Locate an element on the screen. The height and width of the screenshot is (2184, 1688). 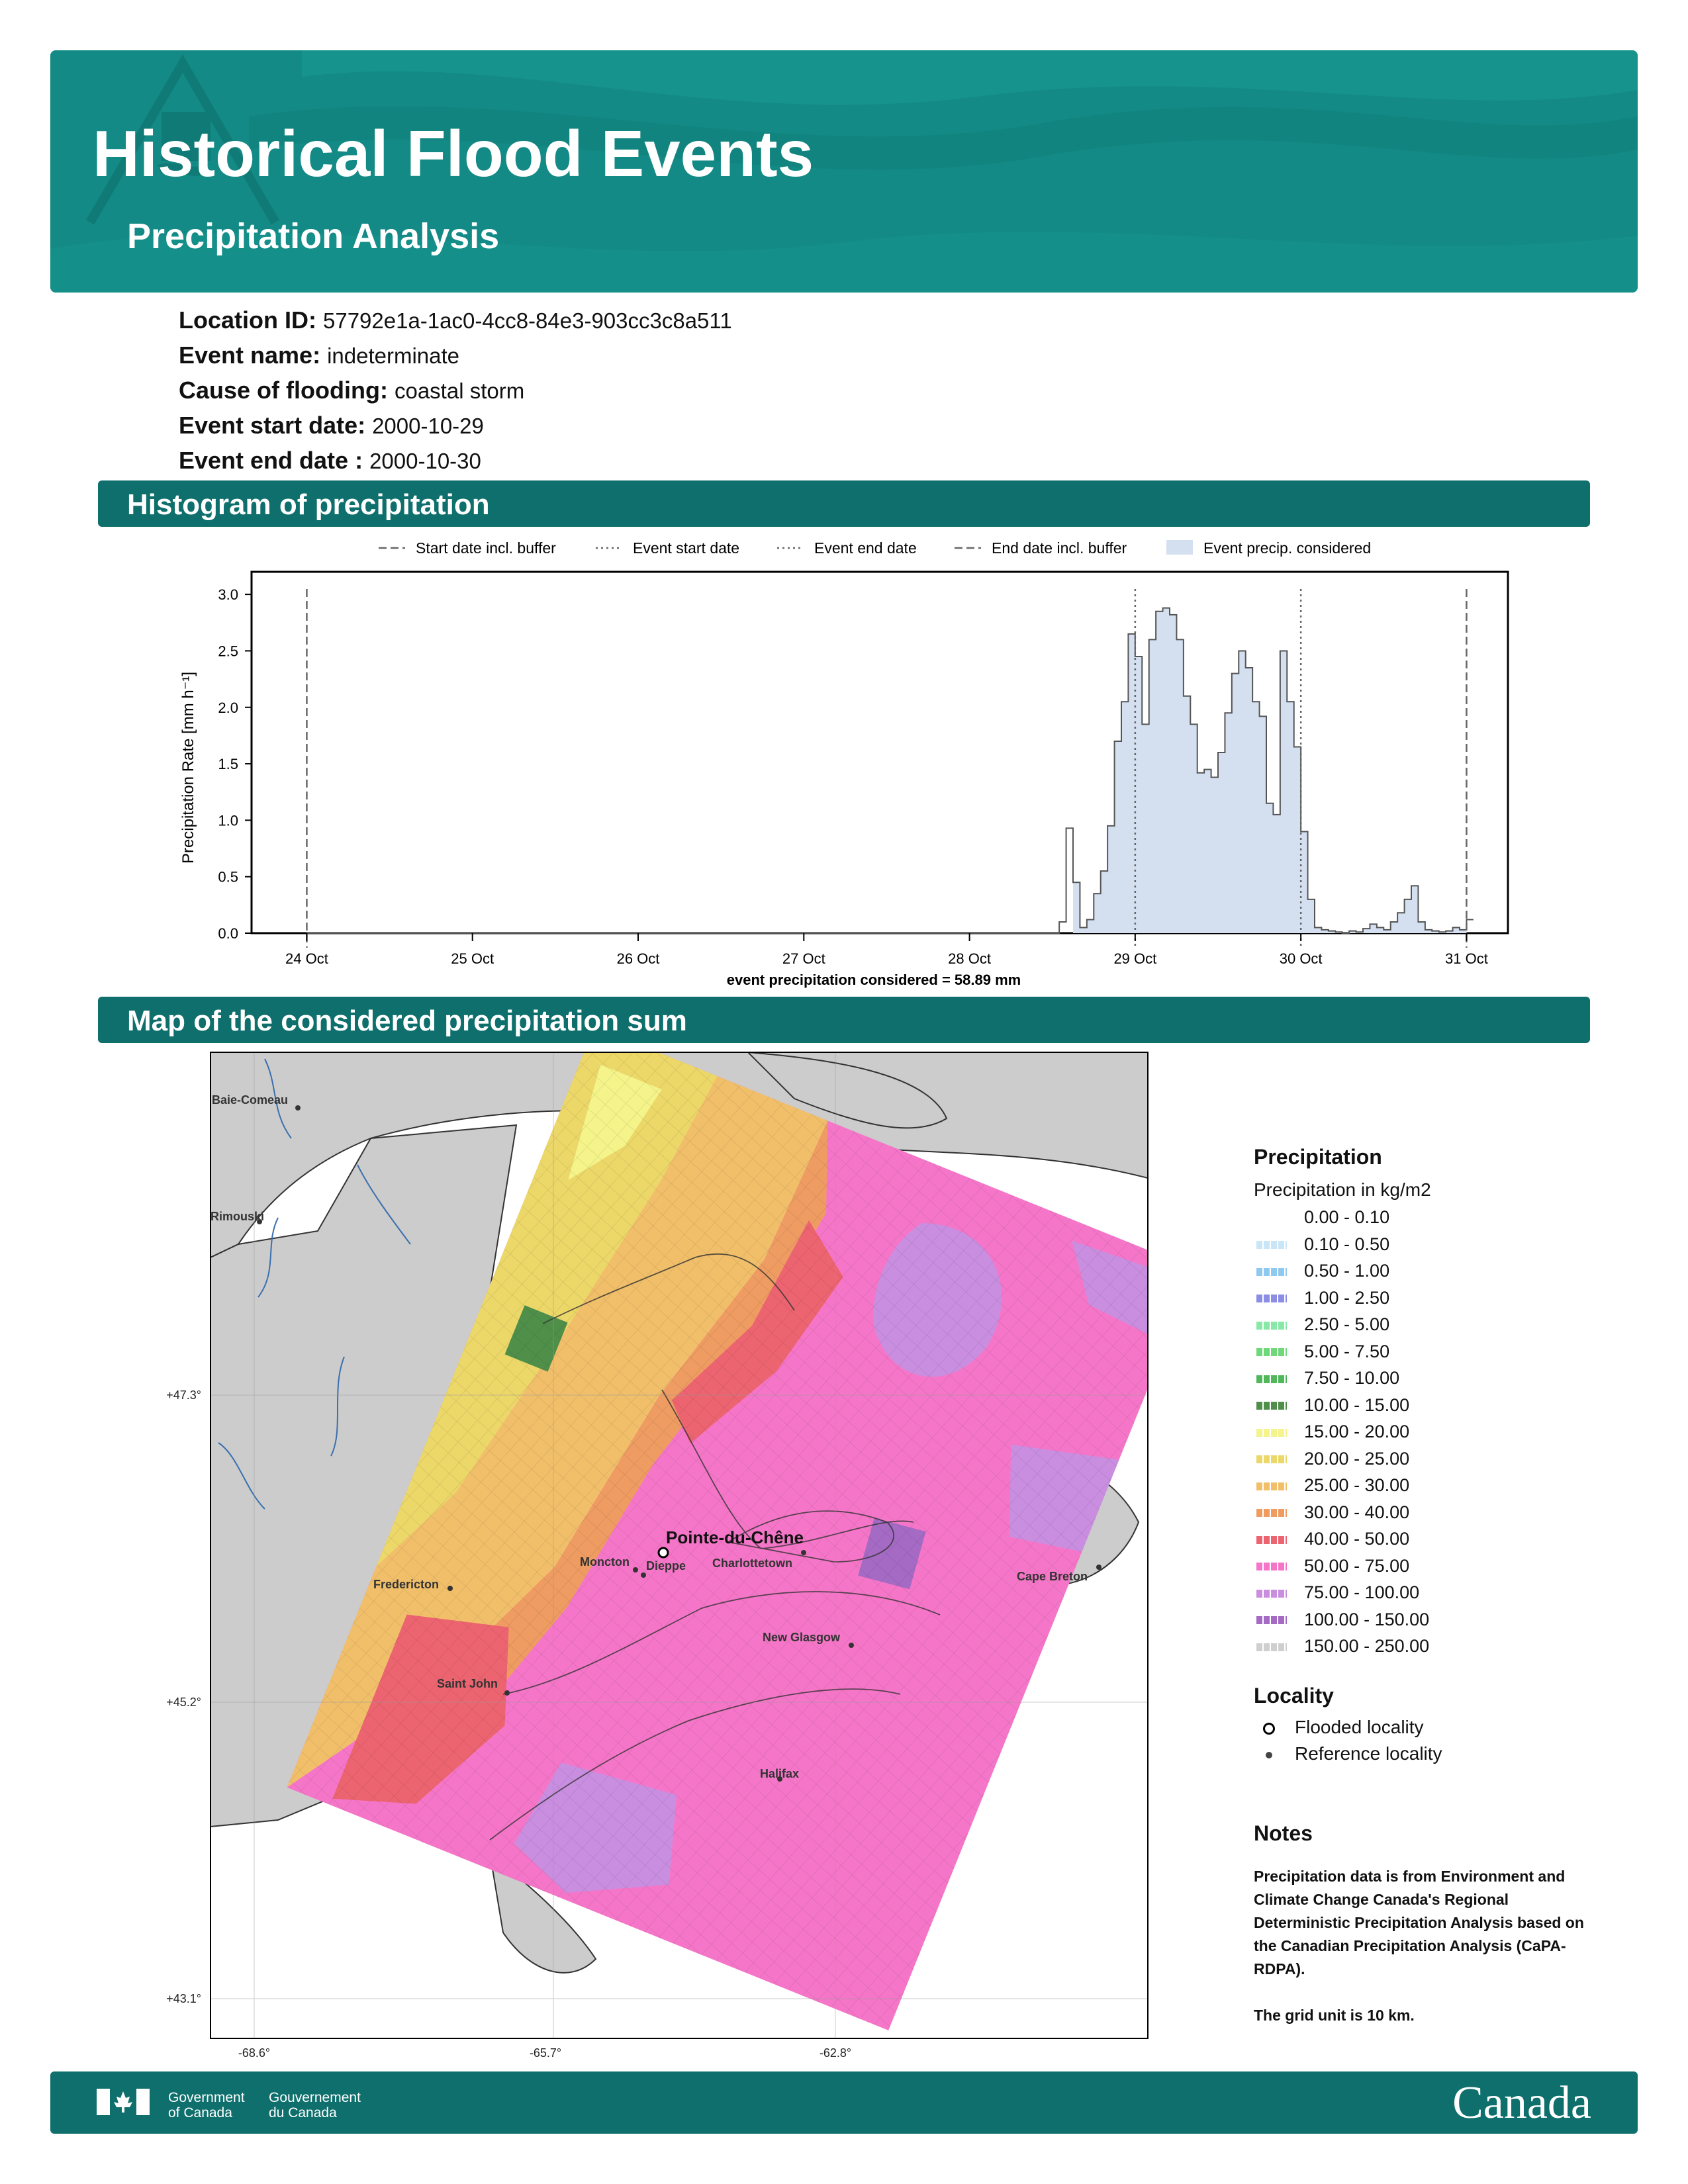
page-subtitle: Precipitation Analysis is located at coordinates (313, 236).